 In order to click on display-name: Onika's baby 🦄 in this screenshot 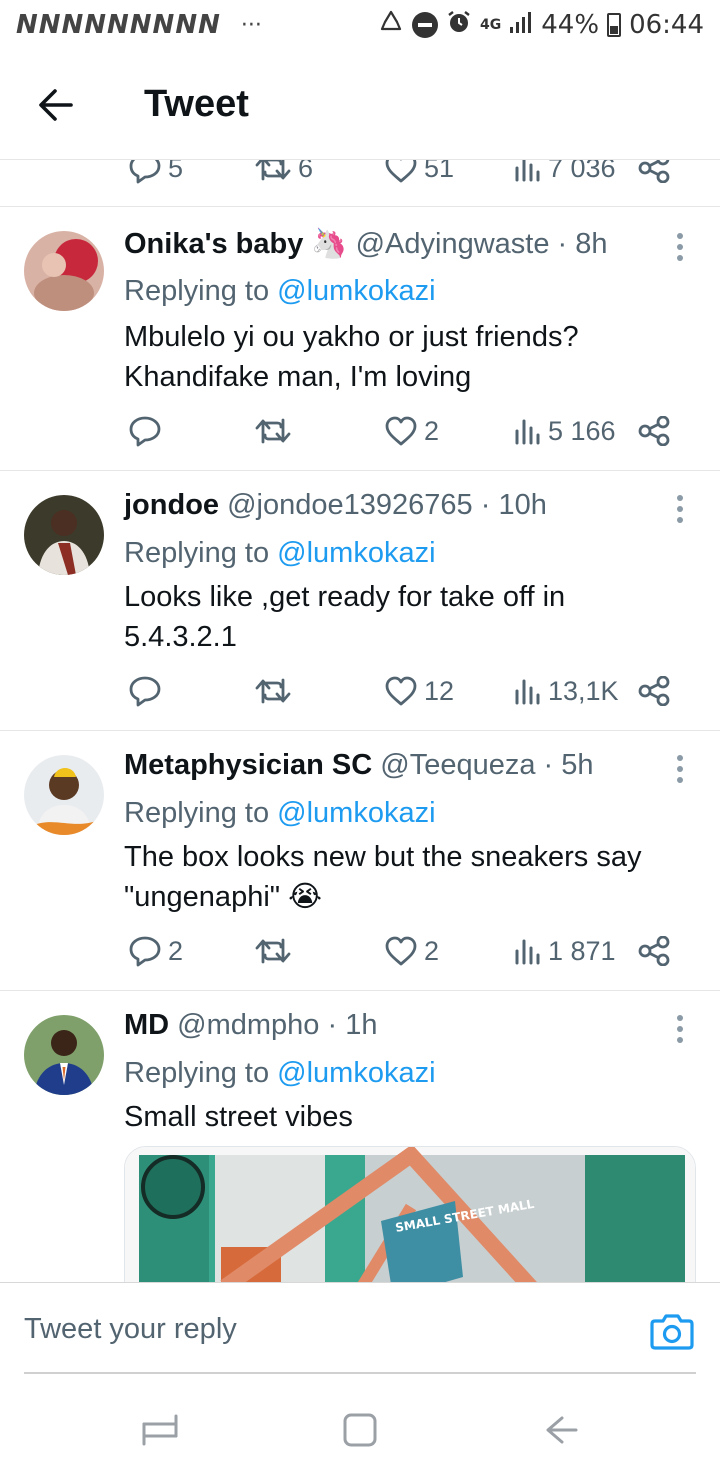, I will do `click(236, 244)`.